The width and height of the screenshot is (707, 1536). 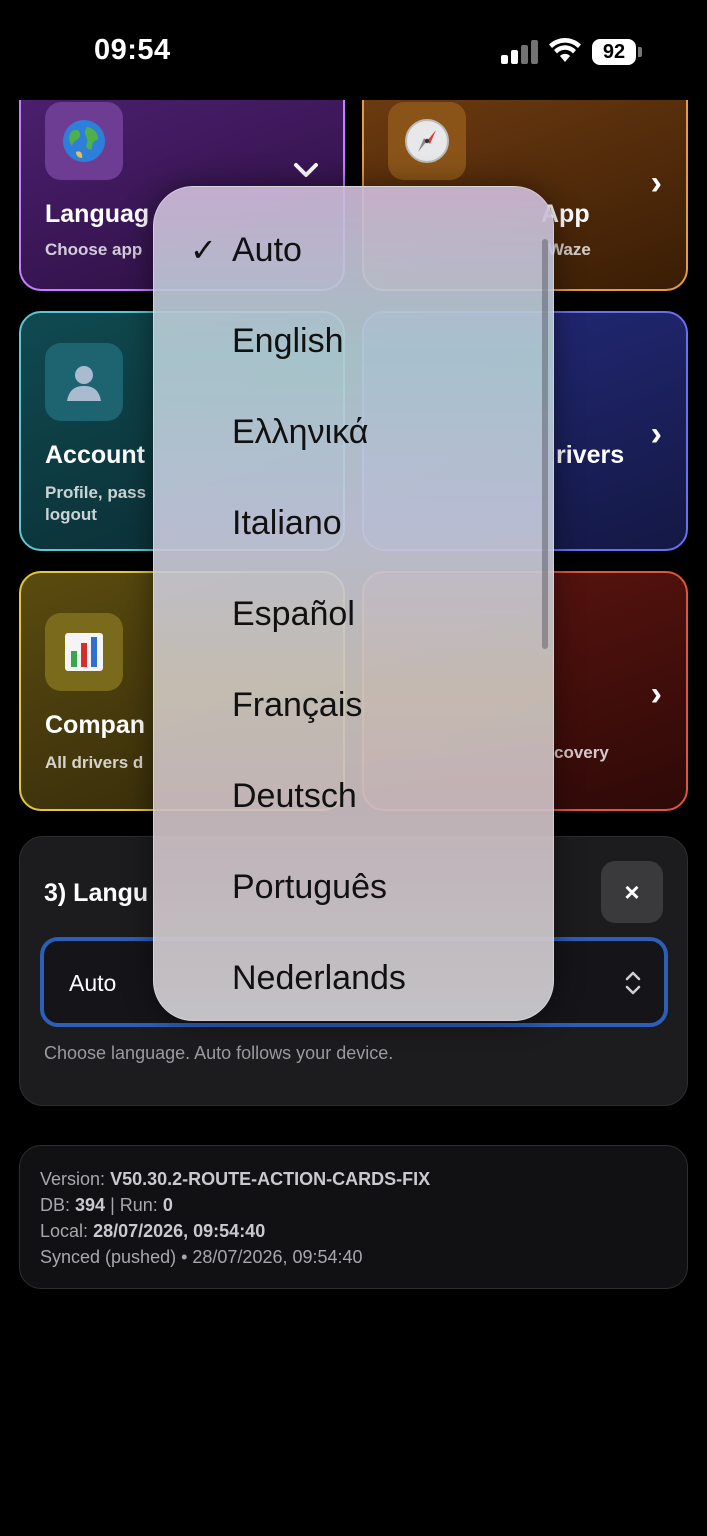 What do you see at coordinates (94, 249) in the screenshot?
I see `language-card-subtitle: Choose app` at bounding box center [94, 249].